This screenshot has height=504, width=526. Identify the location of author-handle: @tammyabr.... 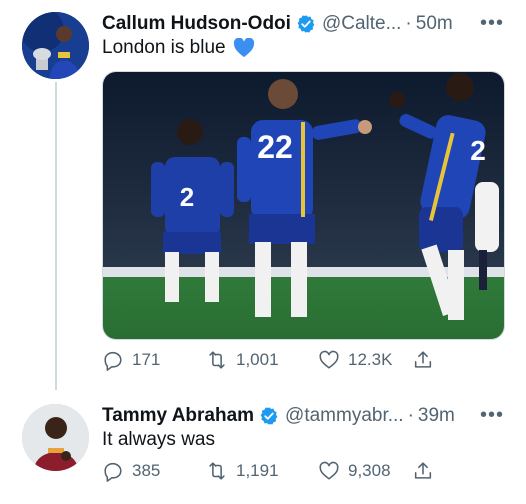
(344, 416).